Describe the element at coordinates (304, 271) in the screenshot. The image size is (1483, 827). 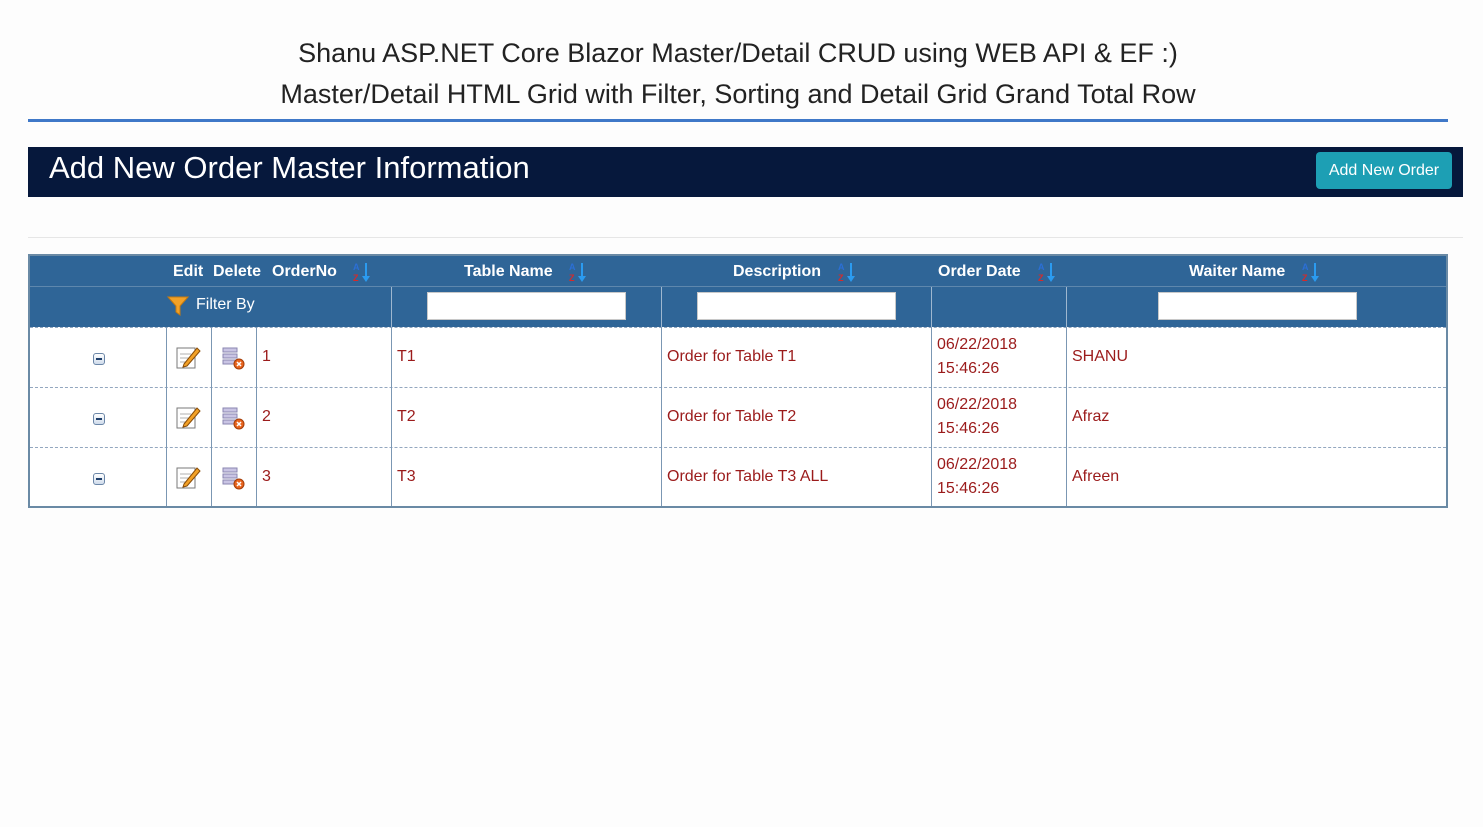
I see `header-order-no: OrderNo` at that location.